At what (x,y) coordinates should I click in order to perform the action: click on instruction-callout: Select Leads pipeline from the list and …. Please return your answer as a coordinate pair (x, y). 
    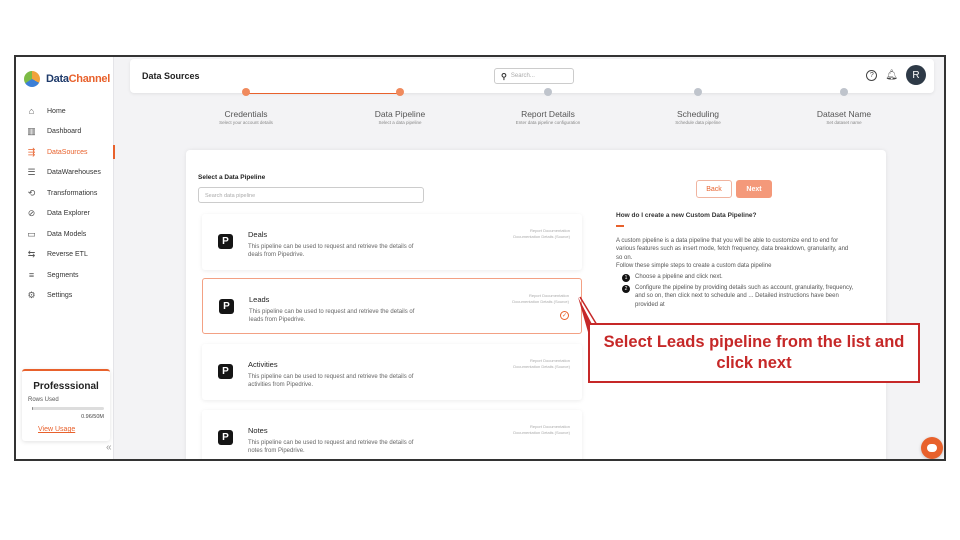
    Looking at the image, I should click on (754, 353).